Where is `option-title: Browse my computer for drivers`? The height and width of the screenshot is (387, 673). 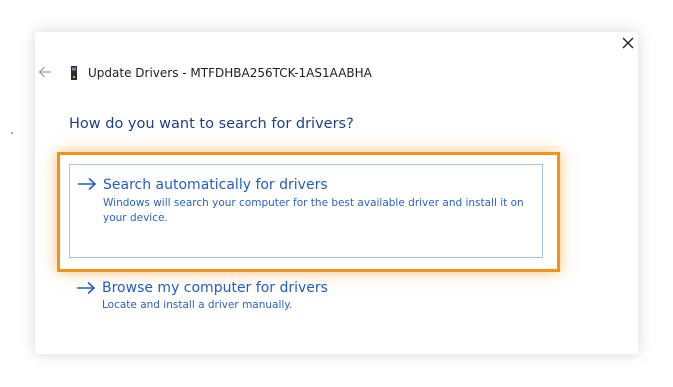
option-title: Browse my computer for drivers is located at coordinates (215, 288).